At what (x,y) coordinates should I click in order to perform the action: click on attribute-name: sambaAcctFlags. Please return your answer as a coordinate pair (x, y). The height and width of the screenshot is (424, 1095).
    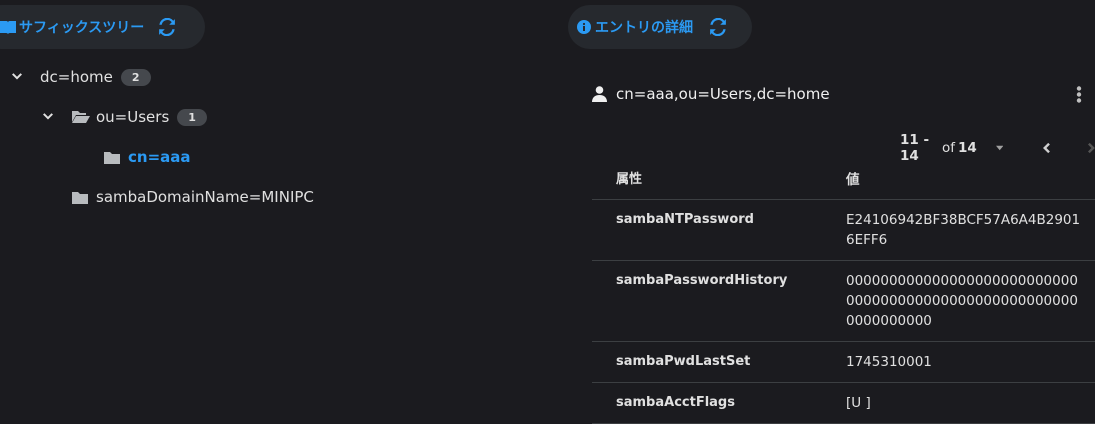
    Looking at the image, I should click on (675, 402).